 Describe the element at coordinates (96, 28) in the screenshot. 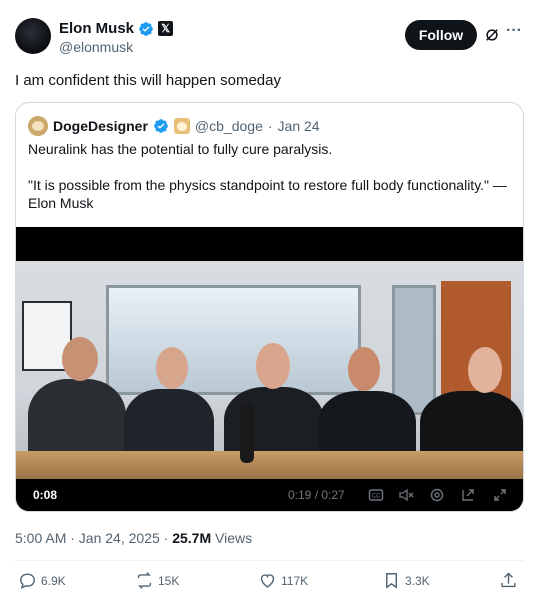

I see `author-name: Elon Musk` at that location.